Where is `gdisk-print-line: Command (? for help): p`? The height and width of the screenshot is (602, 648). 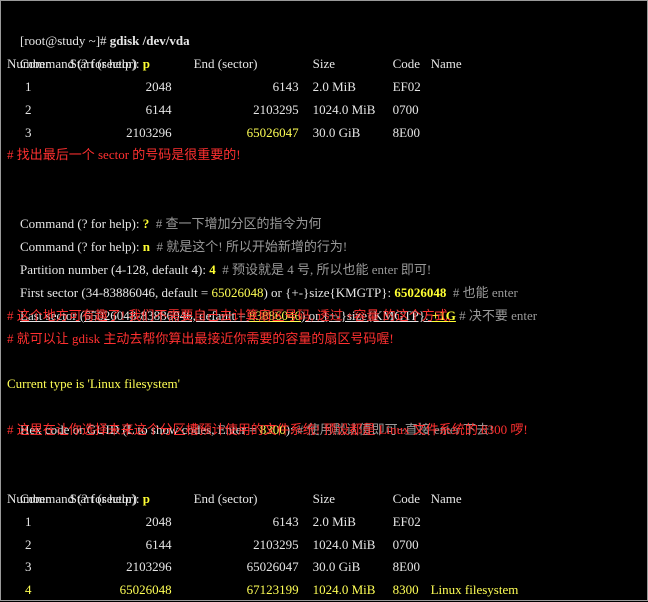
gdisk-print-line: Command (? for help): p is located at coordinates (327, 485).